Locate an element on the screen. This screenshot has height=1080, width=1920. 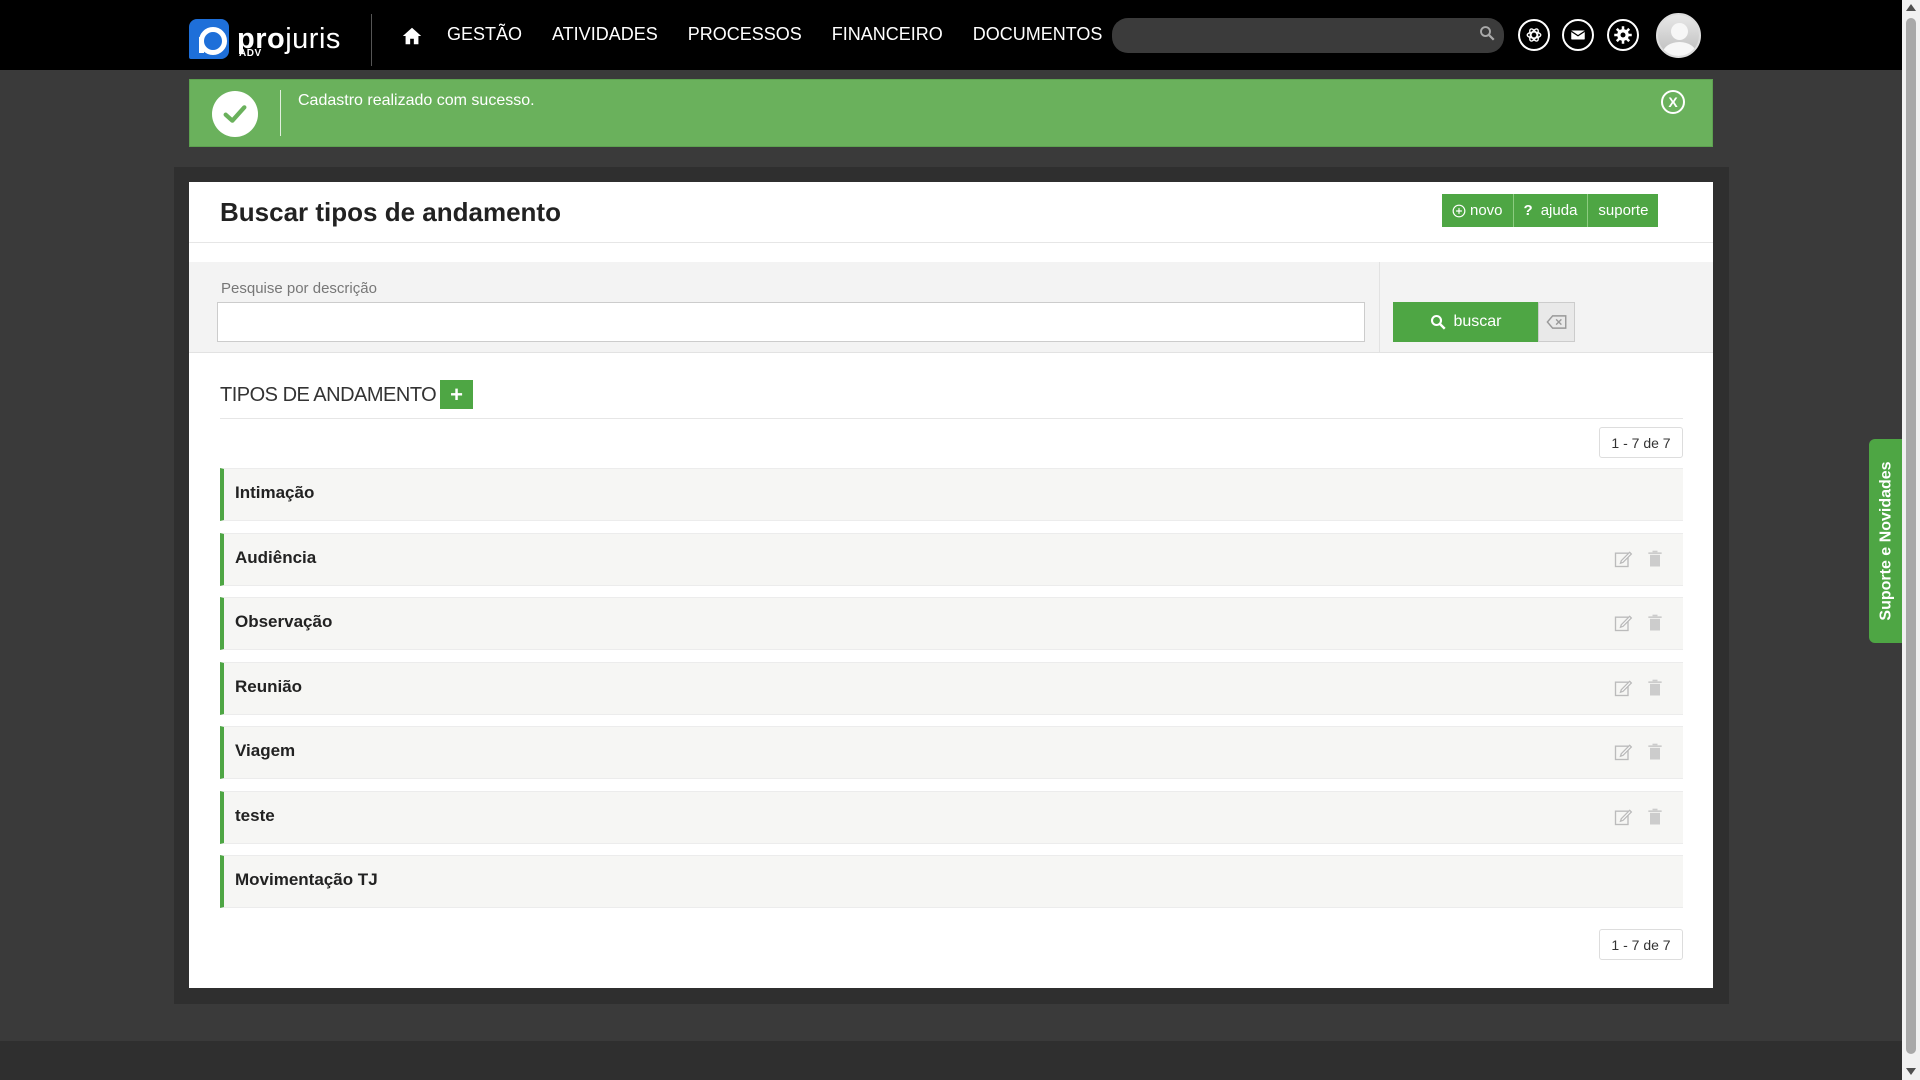
new-button: novo is located at coordinates (1478, 210).